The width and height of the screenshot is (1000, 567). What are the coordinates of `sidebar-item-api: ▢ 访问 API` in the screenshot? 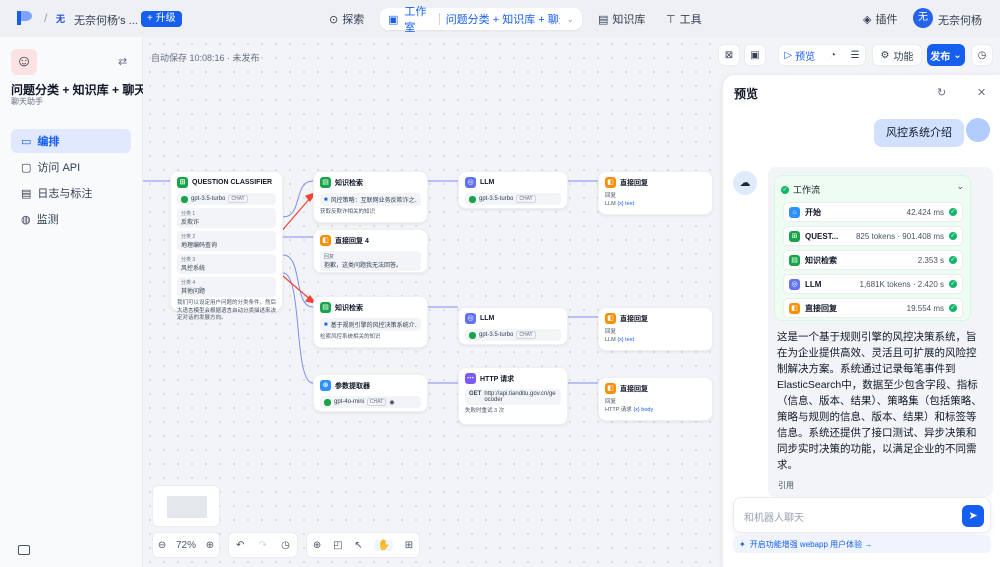 It's located at (71, 167).